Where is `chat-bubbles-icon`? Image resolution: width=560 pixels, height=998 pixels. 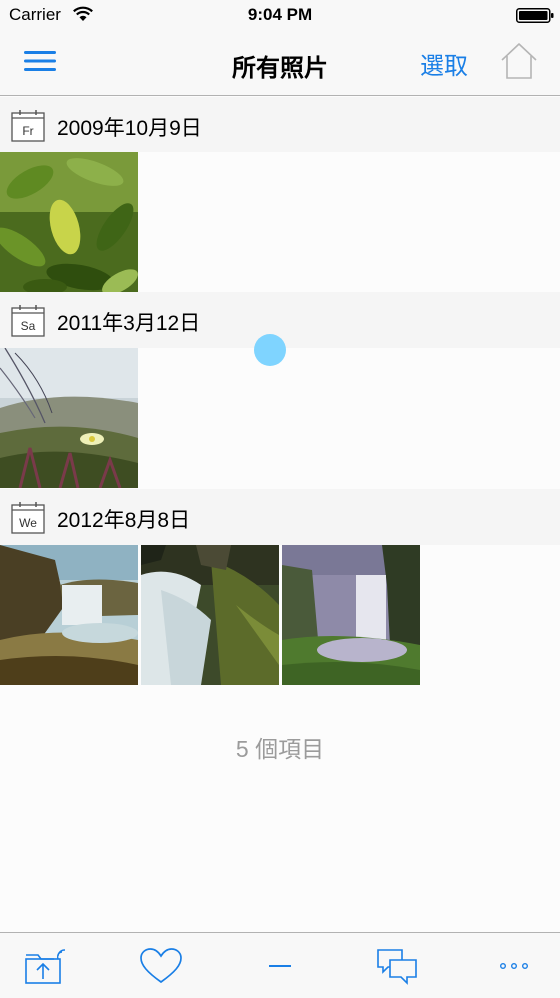 chat-bubbles-icon is located at coordinates (397, 967).